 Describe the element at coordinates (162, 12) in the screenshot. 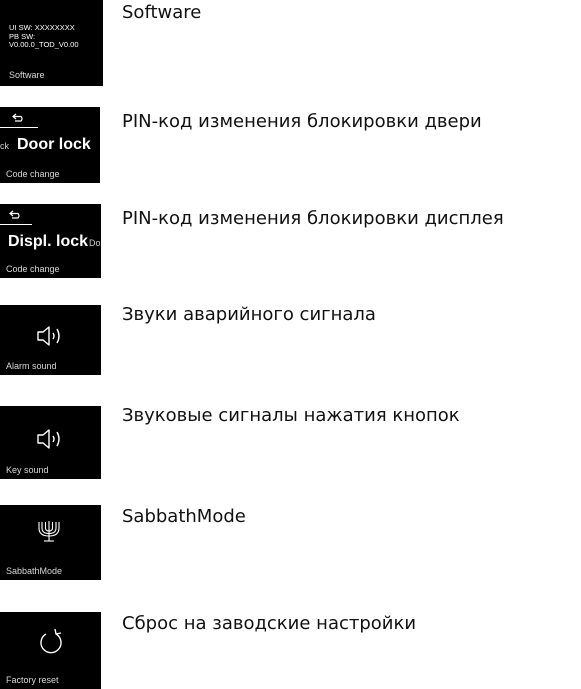

I see `row-description: Software` at that location.